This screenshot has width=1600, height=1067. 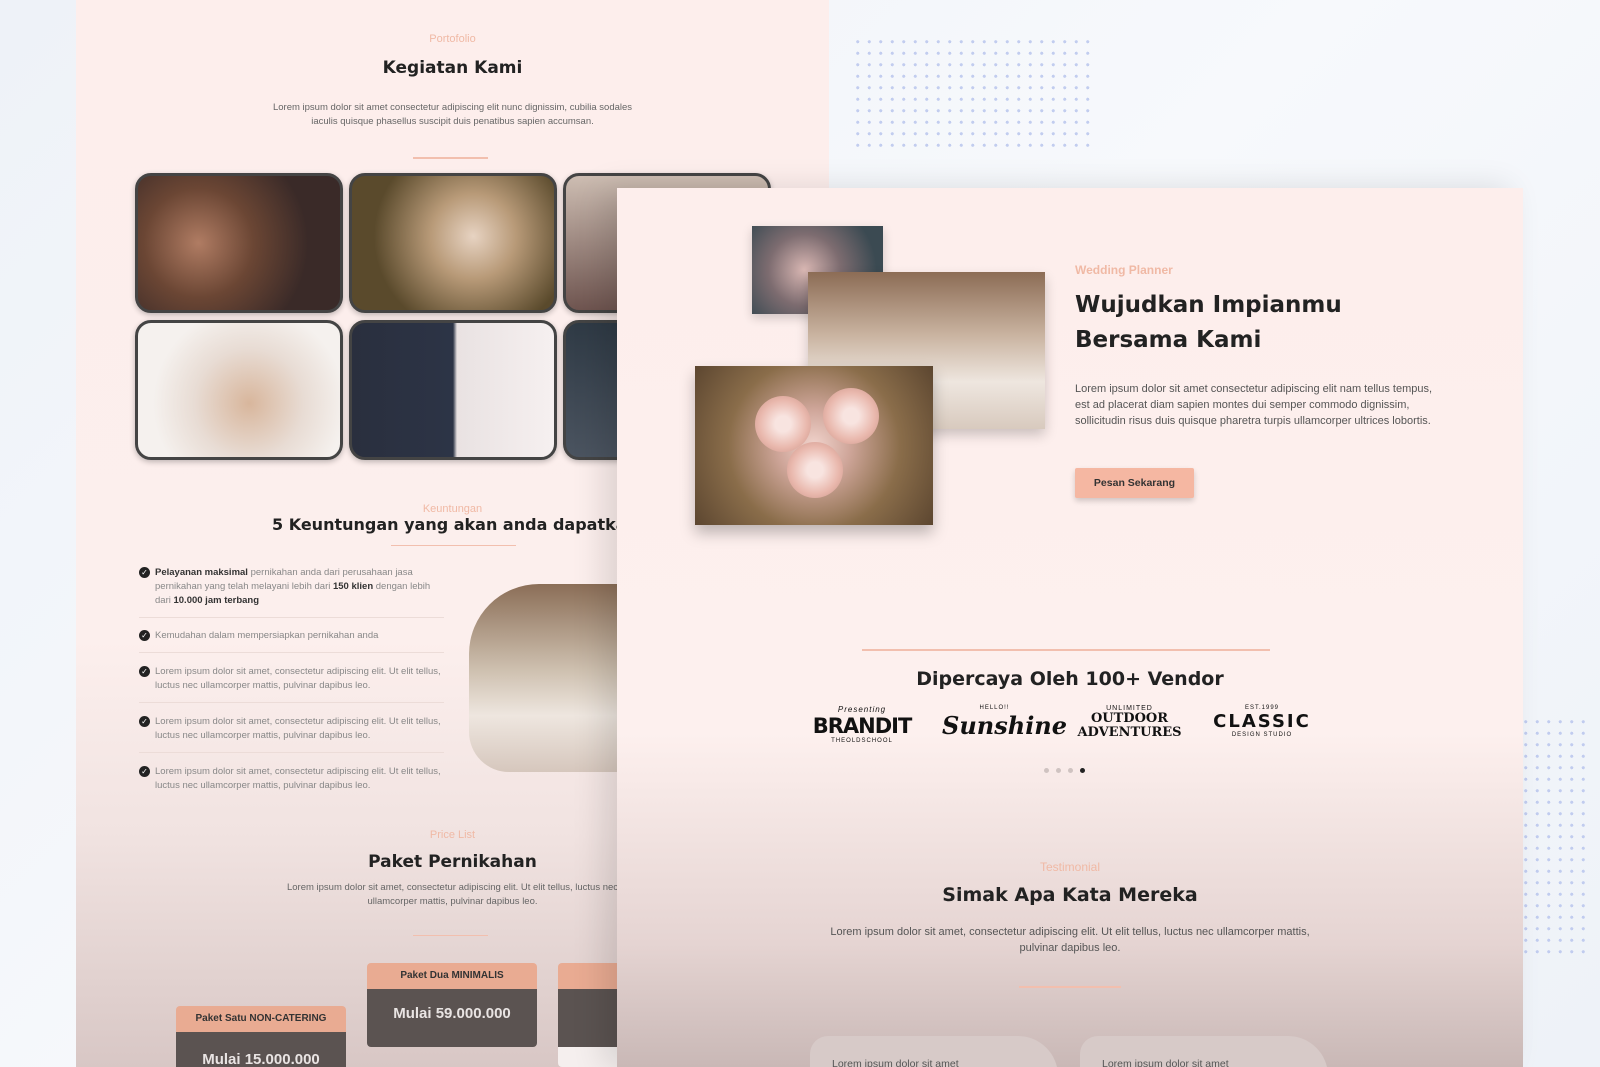 I want to click on price-card: Paket Dua MINIMALIS Mulai 59.000.000, so click(x=452, y=1005).